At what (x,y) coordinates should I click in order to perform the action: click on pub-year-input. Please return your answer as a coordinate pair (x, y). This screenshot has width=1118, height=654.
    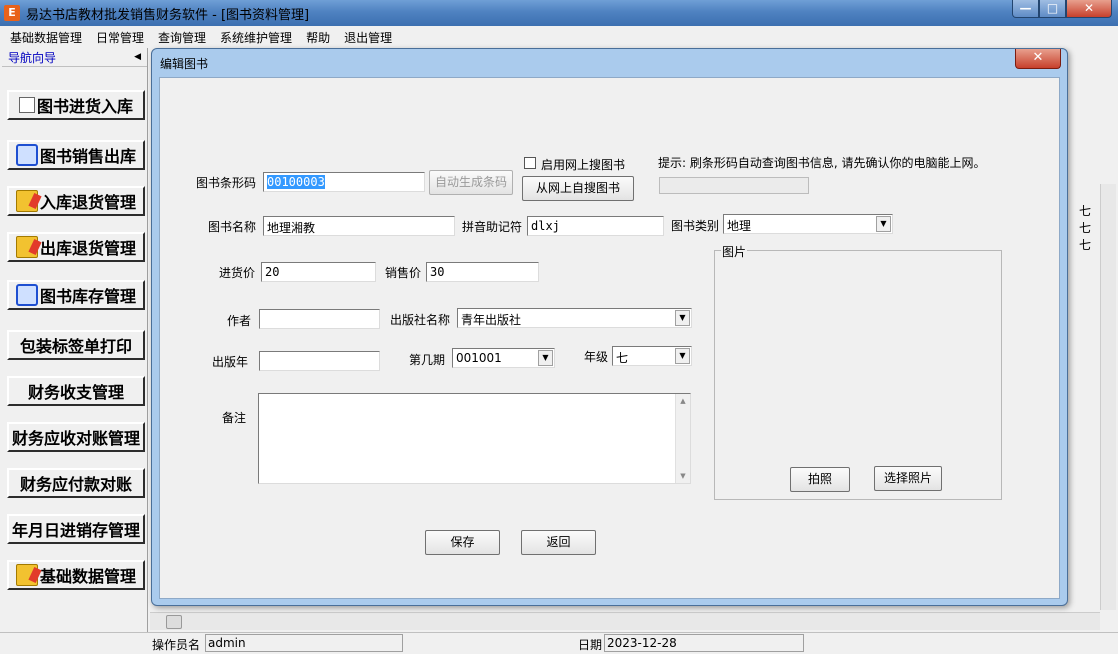
    Looking at the image, I should click on (319, 361).